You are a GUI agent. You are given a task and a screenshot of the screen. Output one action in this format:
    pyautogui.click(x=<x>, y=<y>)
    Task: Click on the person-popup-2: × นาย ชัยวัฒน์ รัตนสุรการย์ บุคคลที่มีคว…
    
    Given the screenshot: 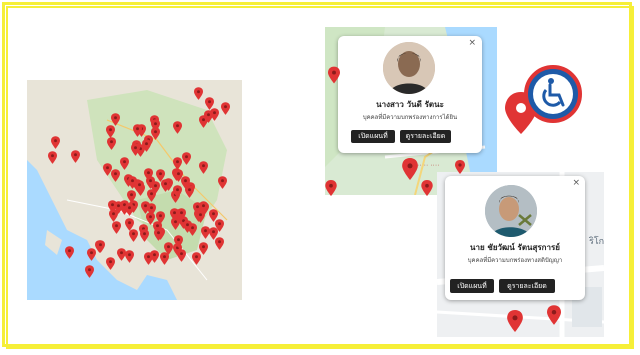 What is the action you would take?
    pyautogui.click(x=515, y=238)
    